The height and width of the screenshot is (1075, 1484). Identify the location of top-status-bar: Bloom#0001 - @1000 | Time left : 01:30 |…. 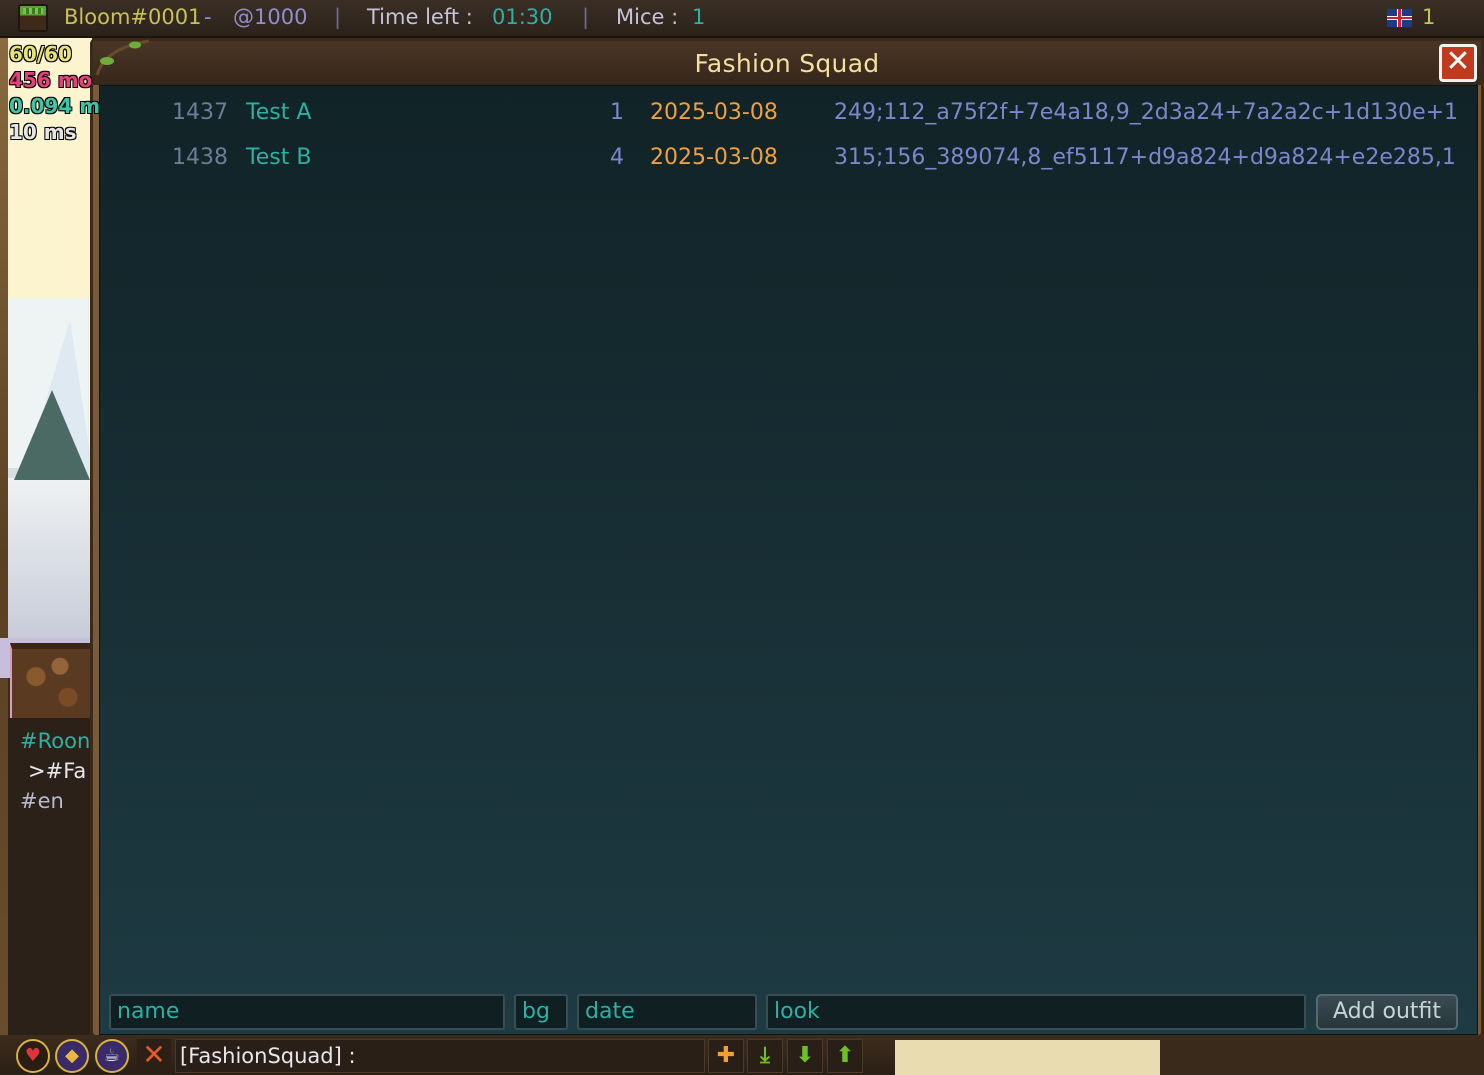
(742, 19).